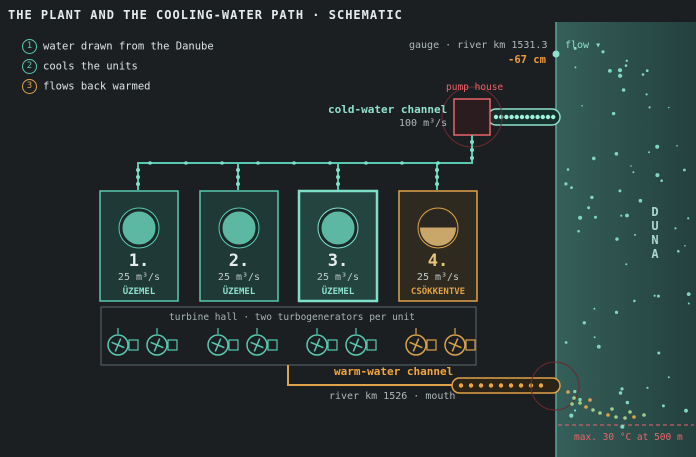 The height and width of the screenshot is (457, 696). What do you see at coordinates (556, 54) in the screenshot?
I see `gauge-marker` at bounding box center [556, 54].